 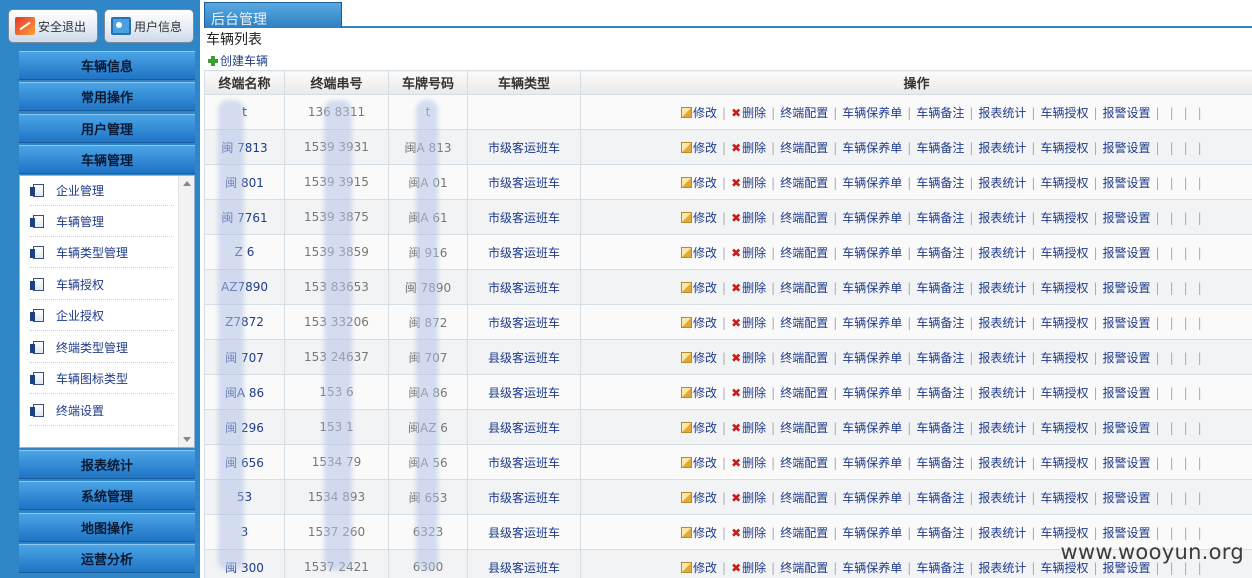 I want to click on scroll-down-icon, so click(x=187, y=439).